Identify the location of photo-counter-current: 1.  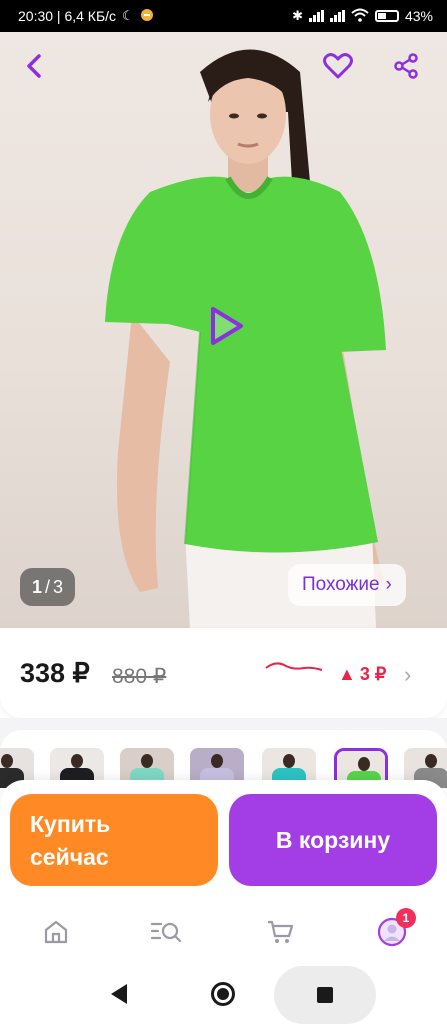
(37, 586).